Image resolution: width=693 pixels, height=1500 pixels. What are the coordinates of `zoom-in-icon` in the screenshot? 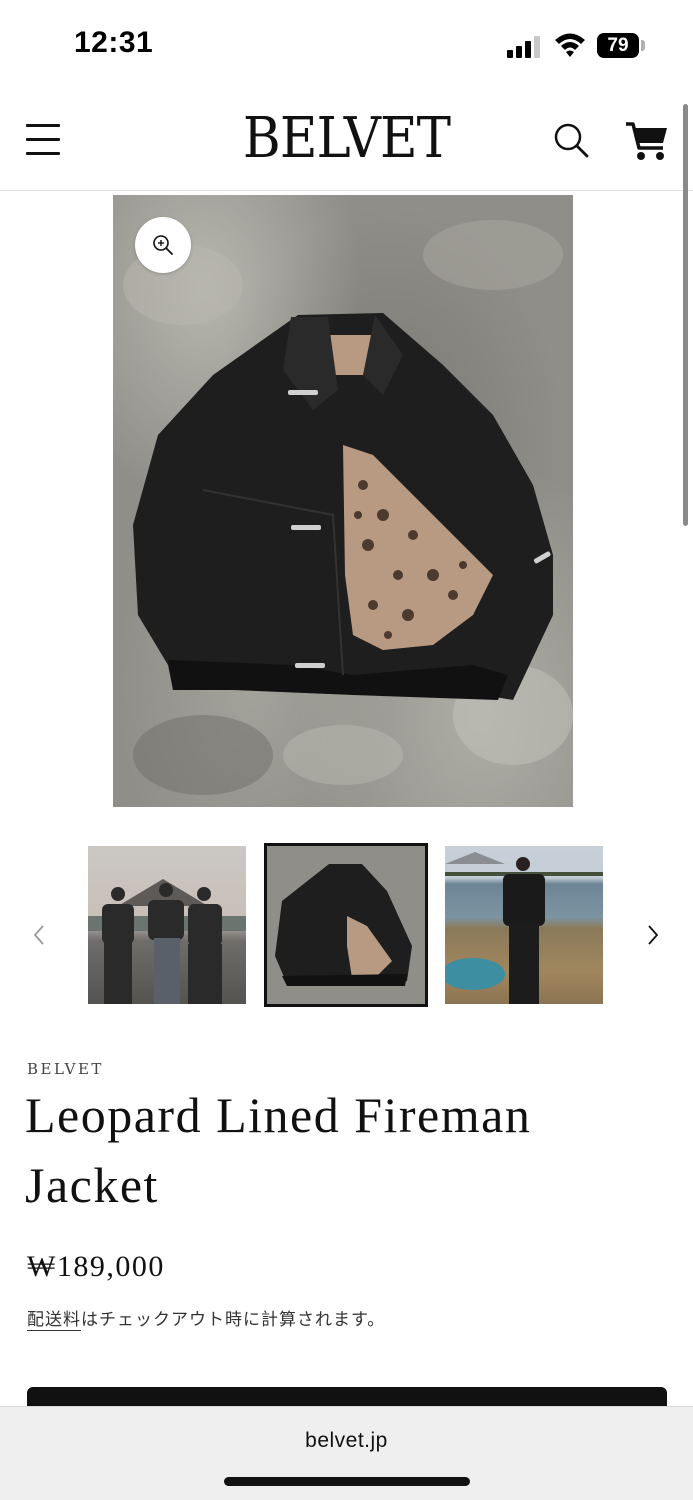 It's located at (163, 245).